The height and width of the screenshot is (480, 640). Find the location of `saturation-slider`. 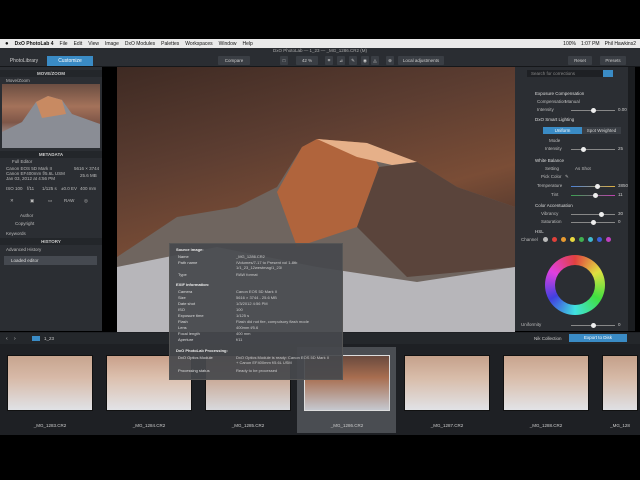

saturation-slider is located at coordinates (593, 222).